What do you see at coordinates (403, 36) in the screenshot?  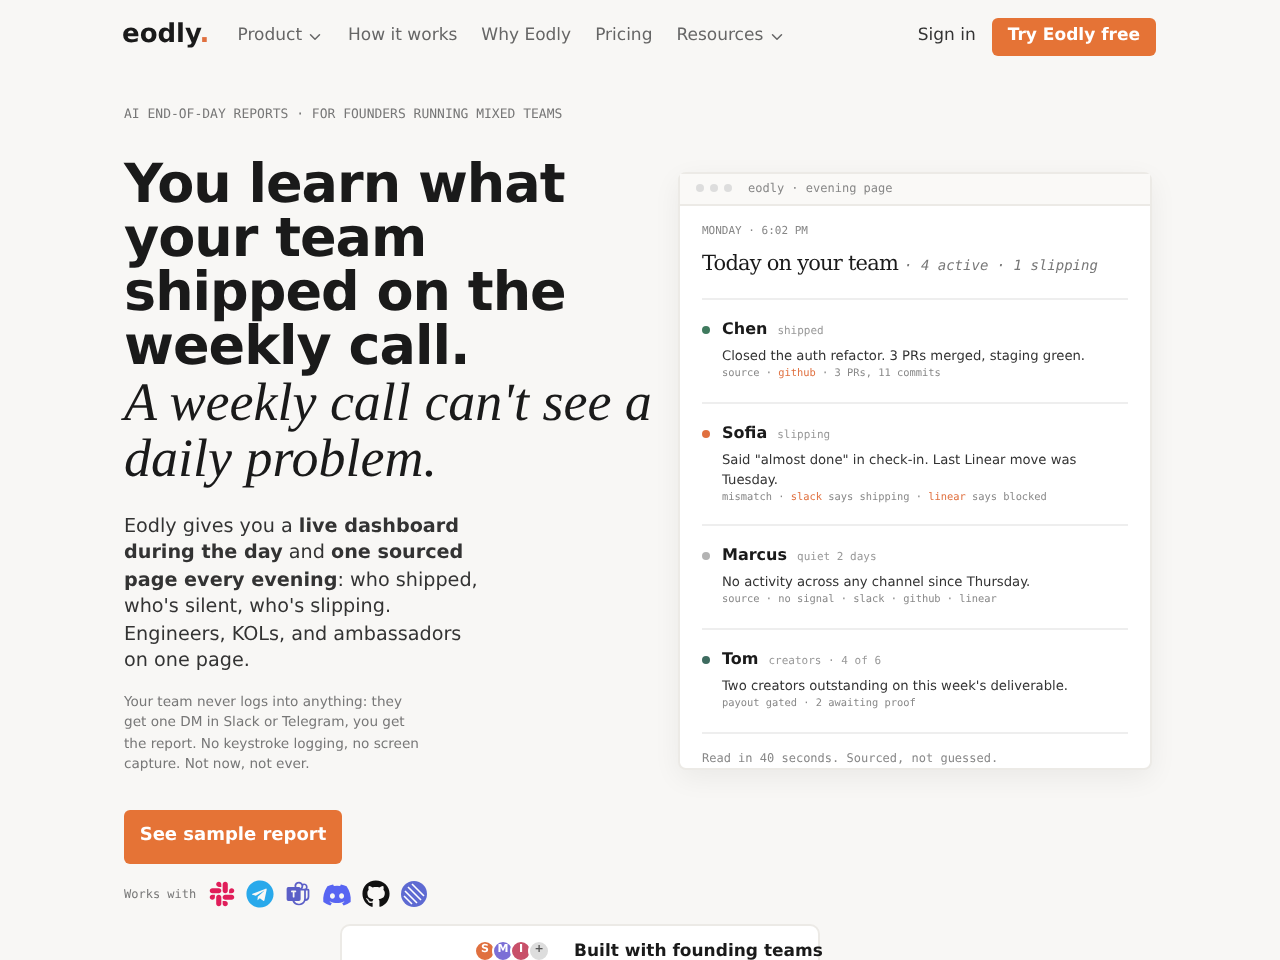 I see `nav-link: How it works` at bounding box center [403, 36].